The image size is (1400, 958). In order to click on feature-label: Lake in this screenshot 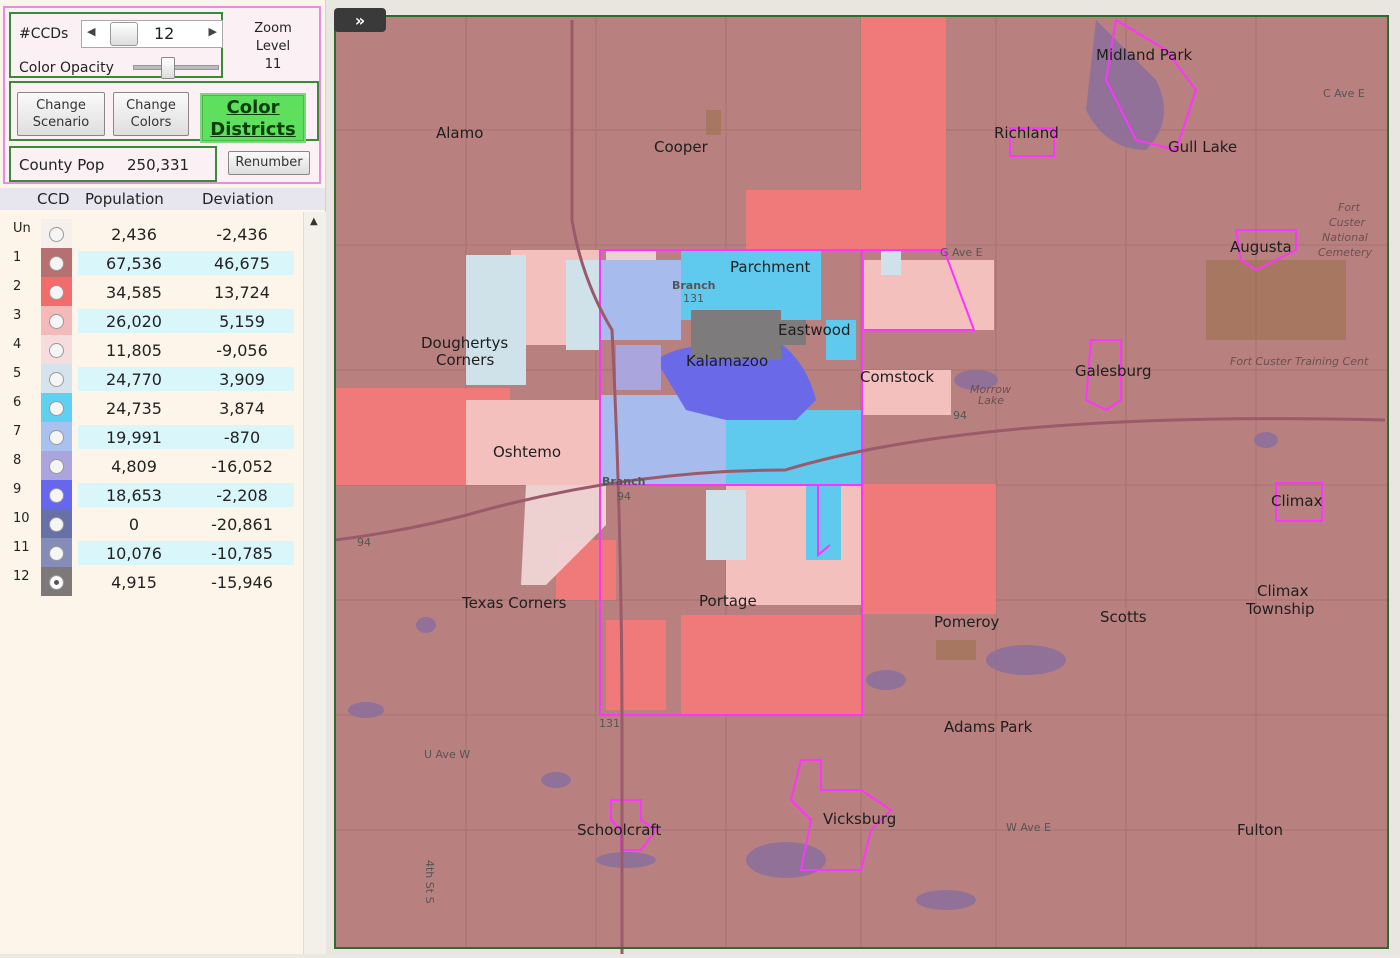, I will do `click(991, 400)`.